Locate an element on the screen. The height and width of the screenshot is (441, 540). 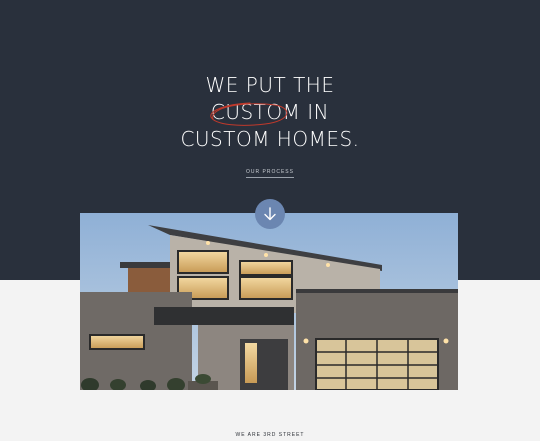
headline-custom-word: CUSTOM is located at coordinates (255, 112).